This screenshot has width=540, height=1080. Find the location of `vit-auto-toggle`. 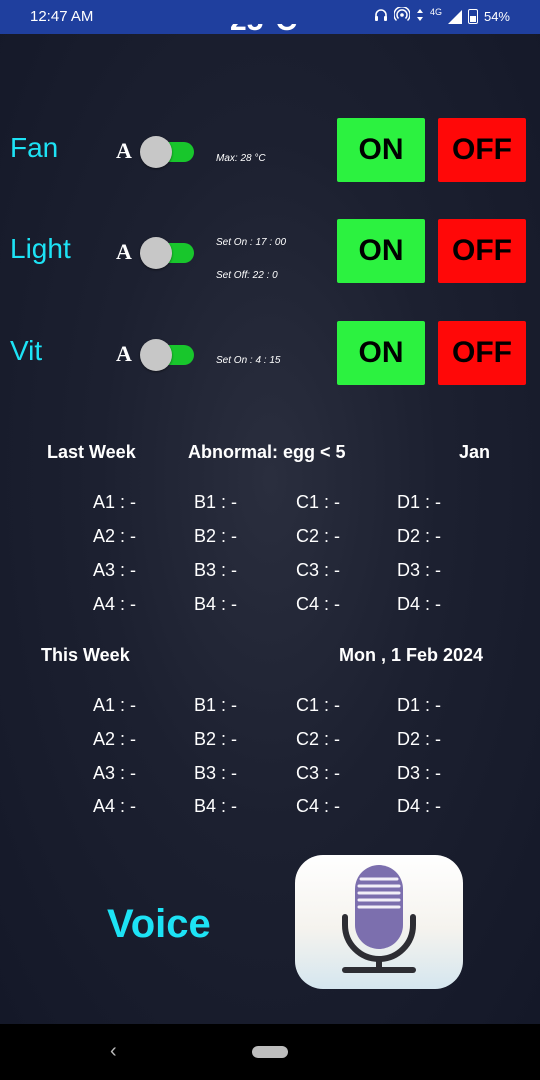

vit-auto-toggle is located at coordinates (168, 355).